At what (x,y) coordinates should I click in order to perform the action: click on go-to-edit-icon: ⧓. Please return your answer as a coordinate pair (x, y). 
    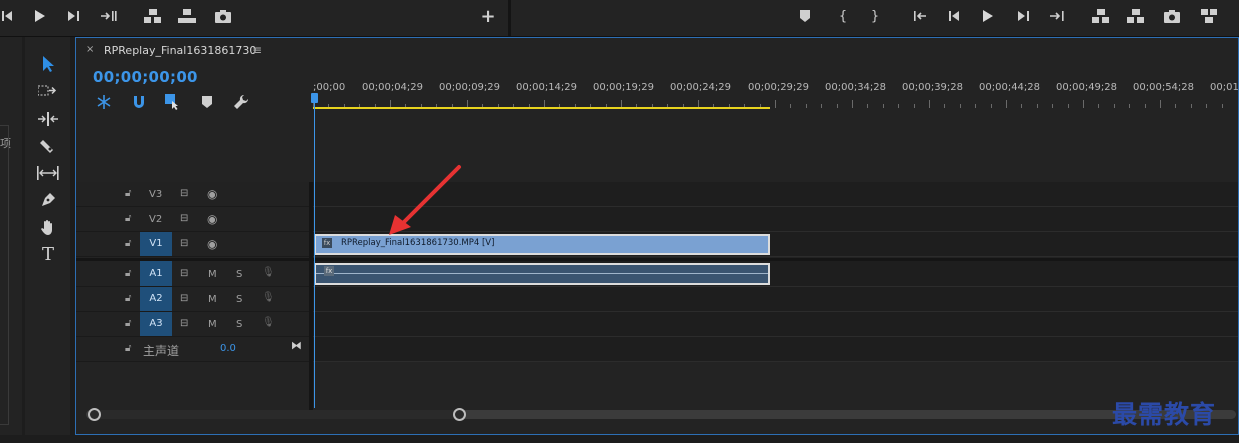
    Looking at the image, I should click on (296, 345).